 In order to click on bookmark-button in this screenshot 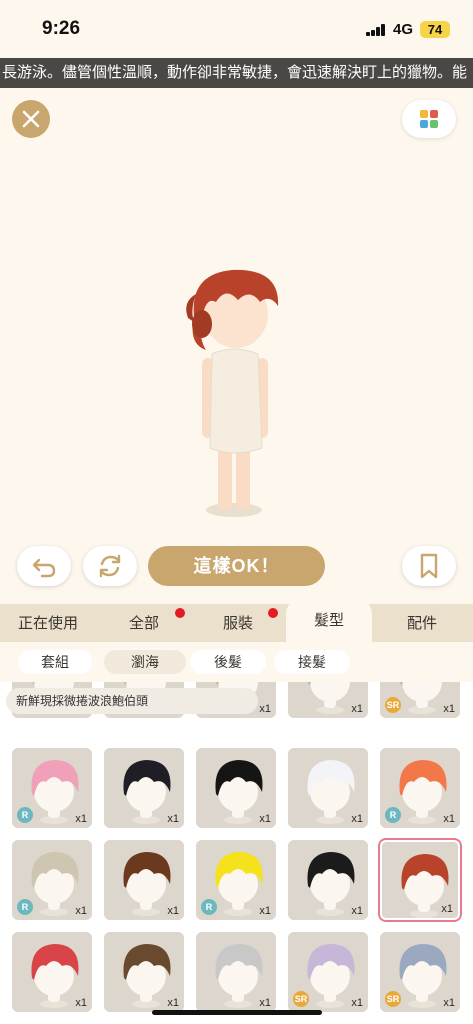, I will do `click(429, 566)`.